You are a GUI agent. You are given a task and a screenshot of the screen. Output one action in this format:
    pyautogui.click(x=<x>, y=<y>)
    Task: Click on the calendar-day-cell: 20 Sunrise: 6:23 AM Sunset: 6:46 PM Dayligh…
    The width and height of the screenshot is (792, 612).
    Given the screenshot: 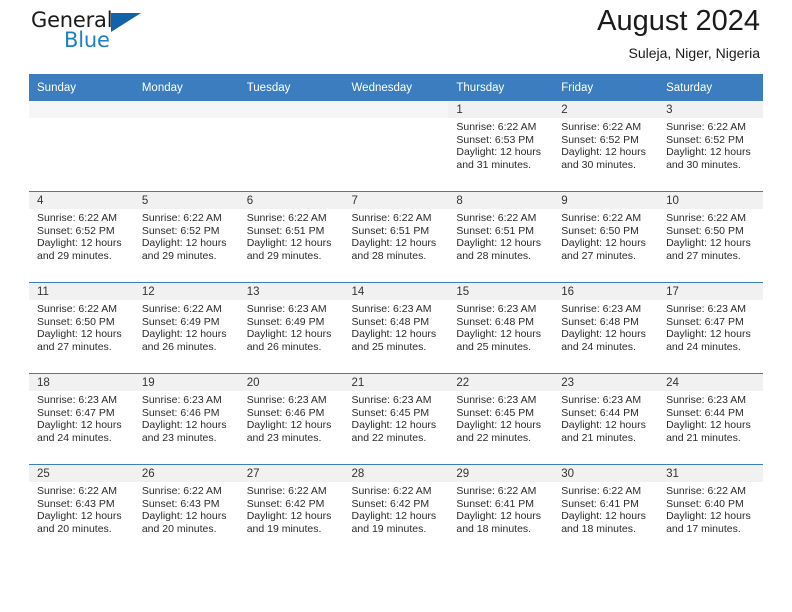 What is the action you would take?
    pyautogui.click(x=291, y=419)
    